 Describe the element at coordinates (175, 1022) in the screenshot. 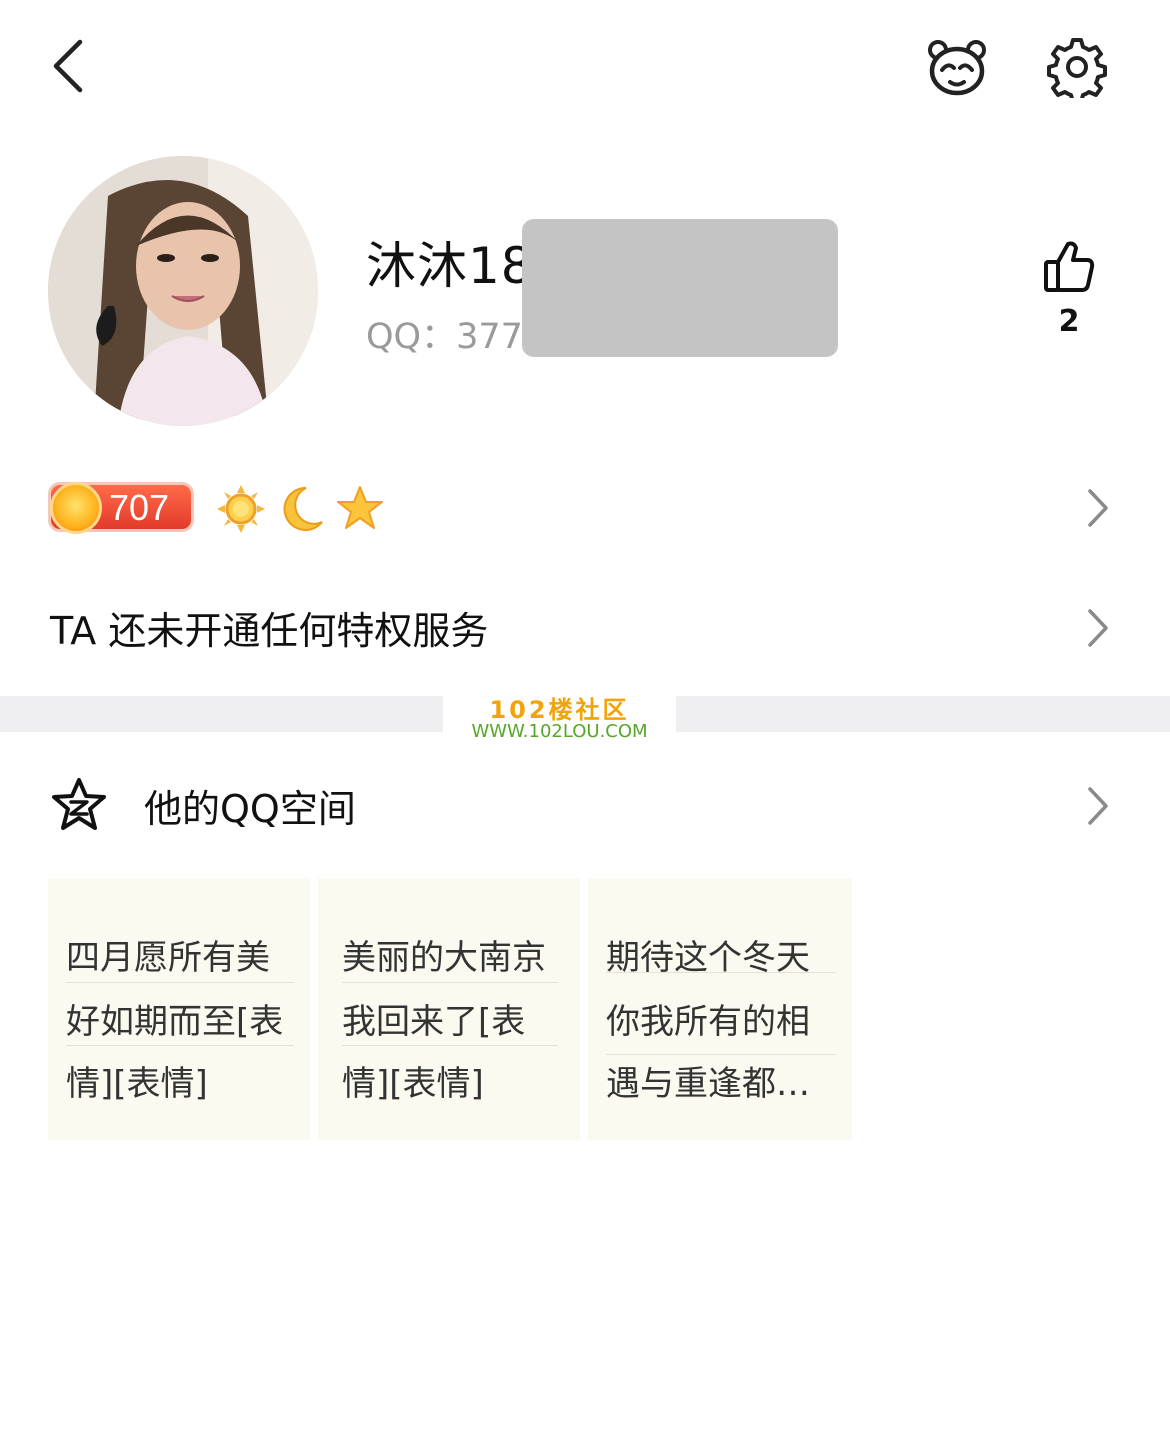

I see `post-text-line: 好如期而至[表` at that location.